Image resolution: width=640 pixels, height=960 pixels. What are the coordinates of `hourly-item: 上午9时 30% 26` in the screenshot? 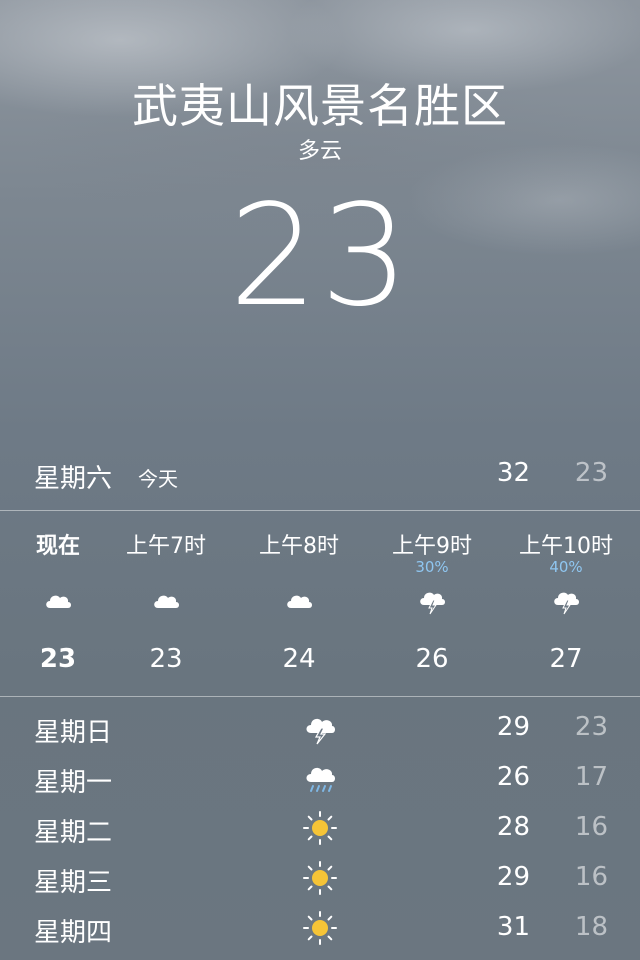 It's located at (432, 603).